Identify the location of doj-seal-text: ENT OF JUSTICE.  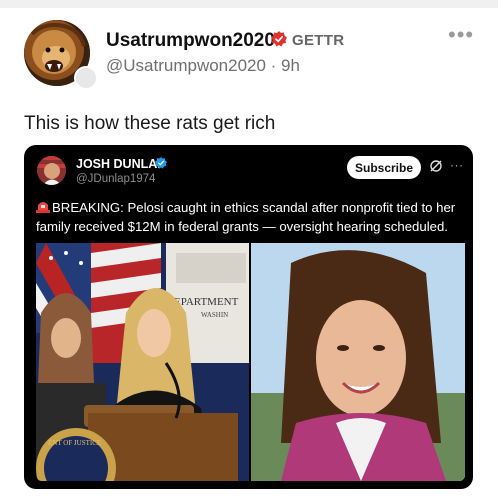
(74, 443).